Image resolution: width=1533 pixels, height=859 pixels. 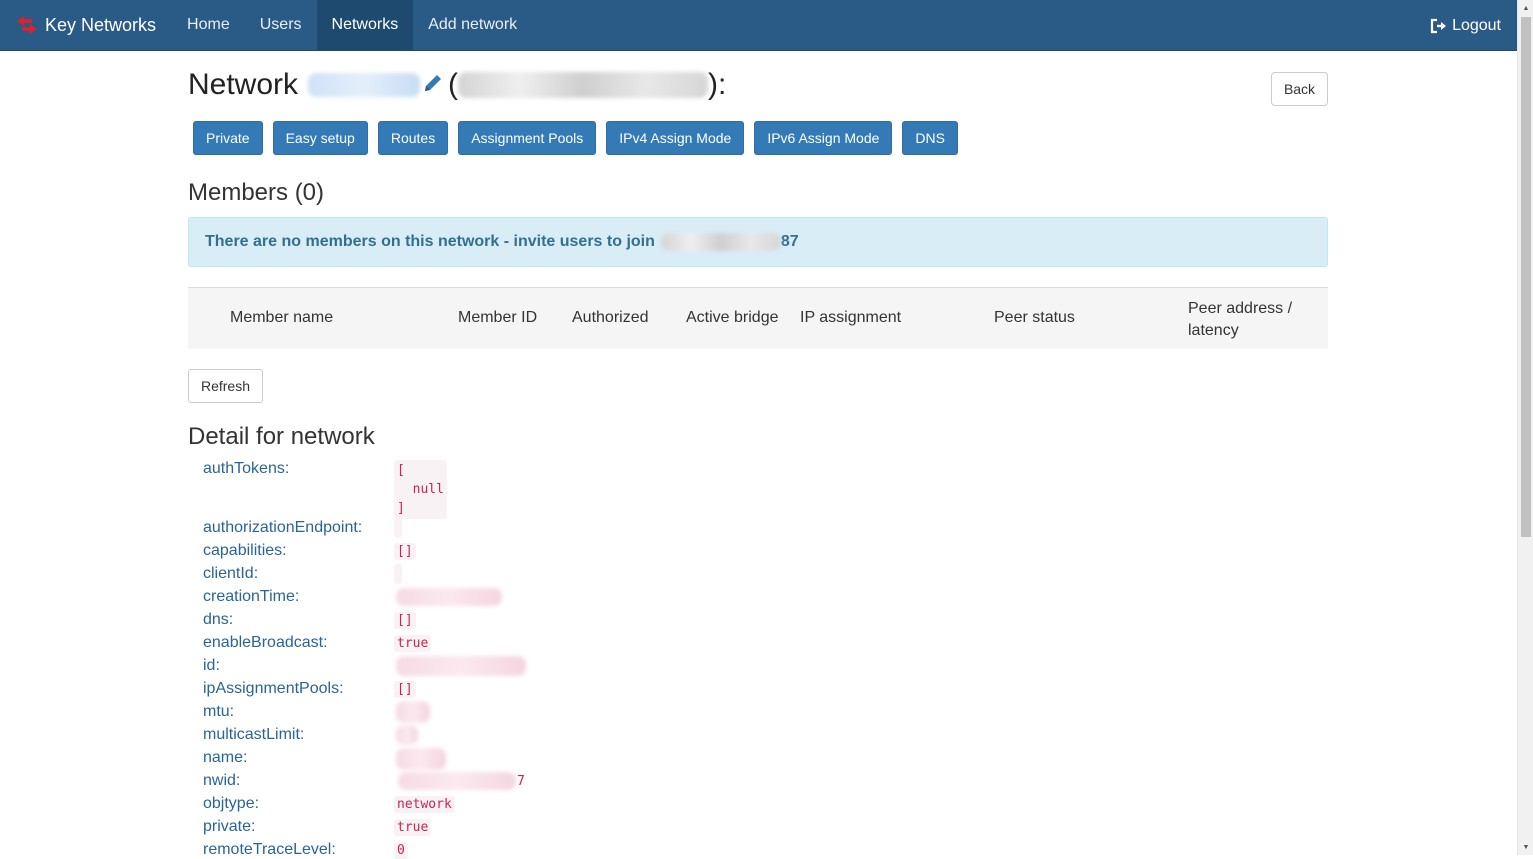 What do you see at coordinates (717, 84) in the screenshot?
I see `title-close-paren: ):` at bounding box center [717, 84].